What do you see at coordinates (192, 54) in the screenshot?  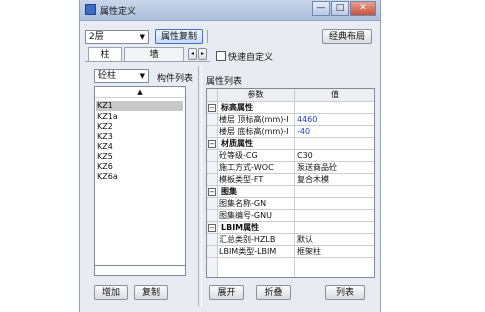 I see `tab-scroll-left-button: ◂` at bounding box center [192, 54].